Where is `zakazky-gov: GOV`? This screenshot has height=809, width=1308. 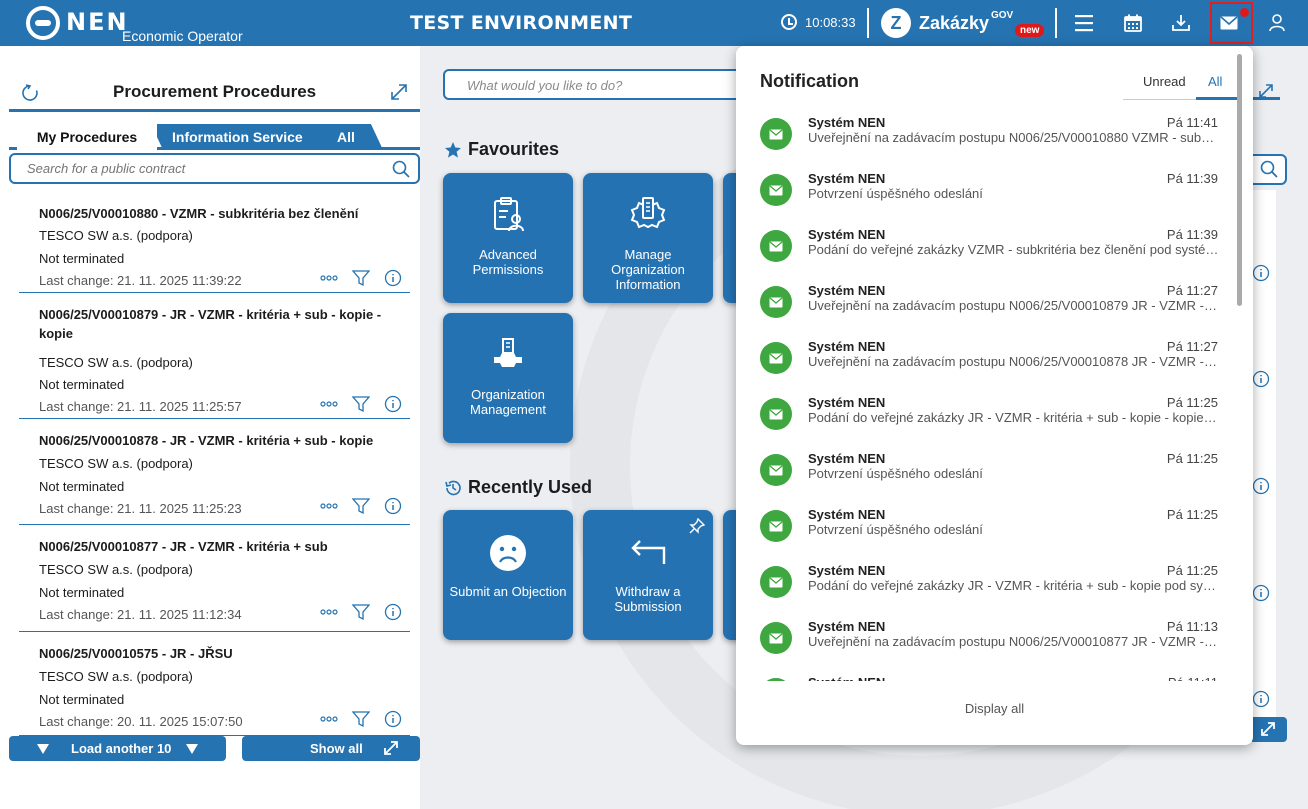
zakazky-gov: GOV is located at coordinates (1002, 15).